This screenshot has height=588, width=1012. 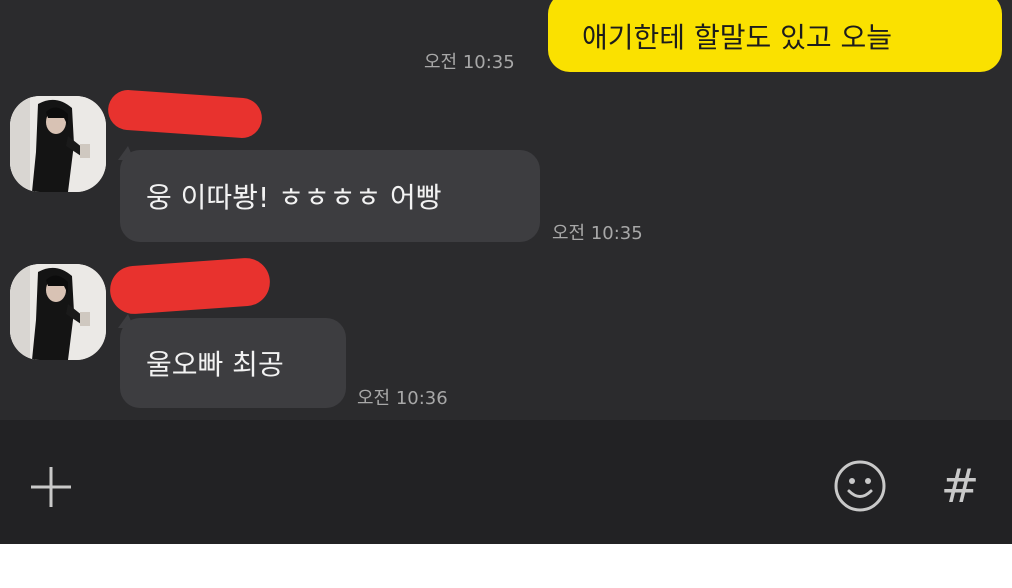 I want to click on bottom-strip, so click(x=506, y=566).